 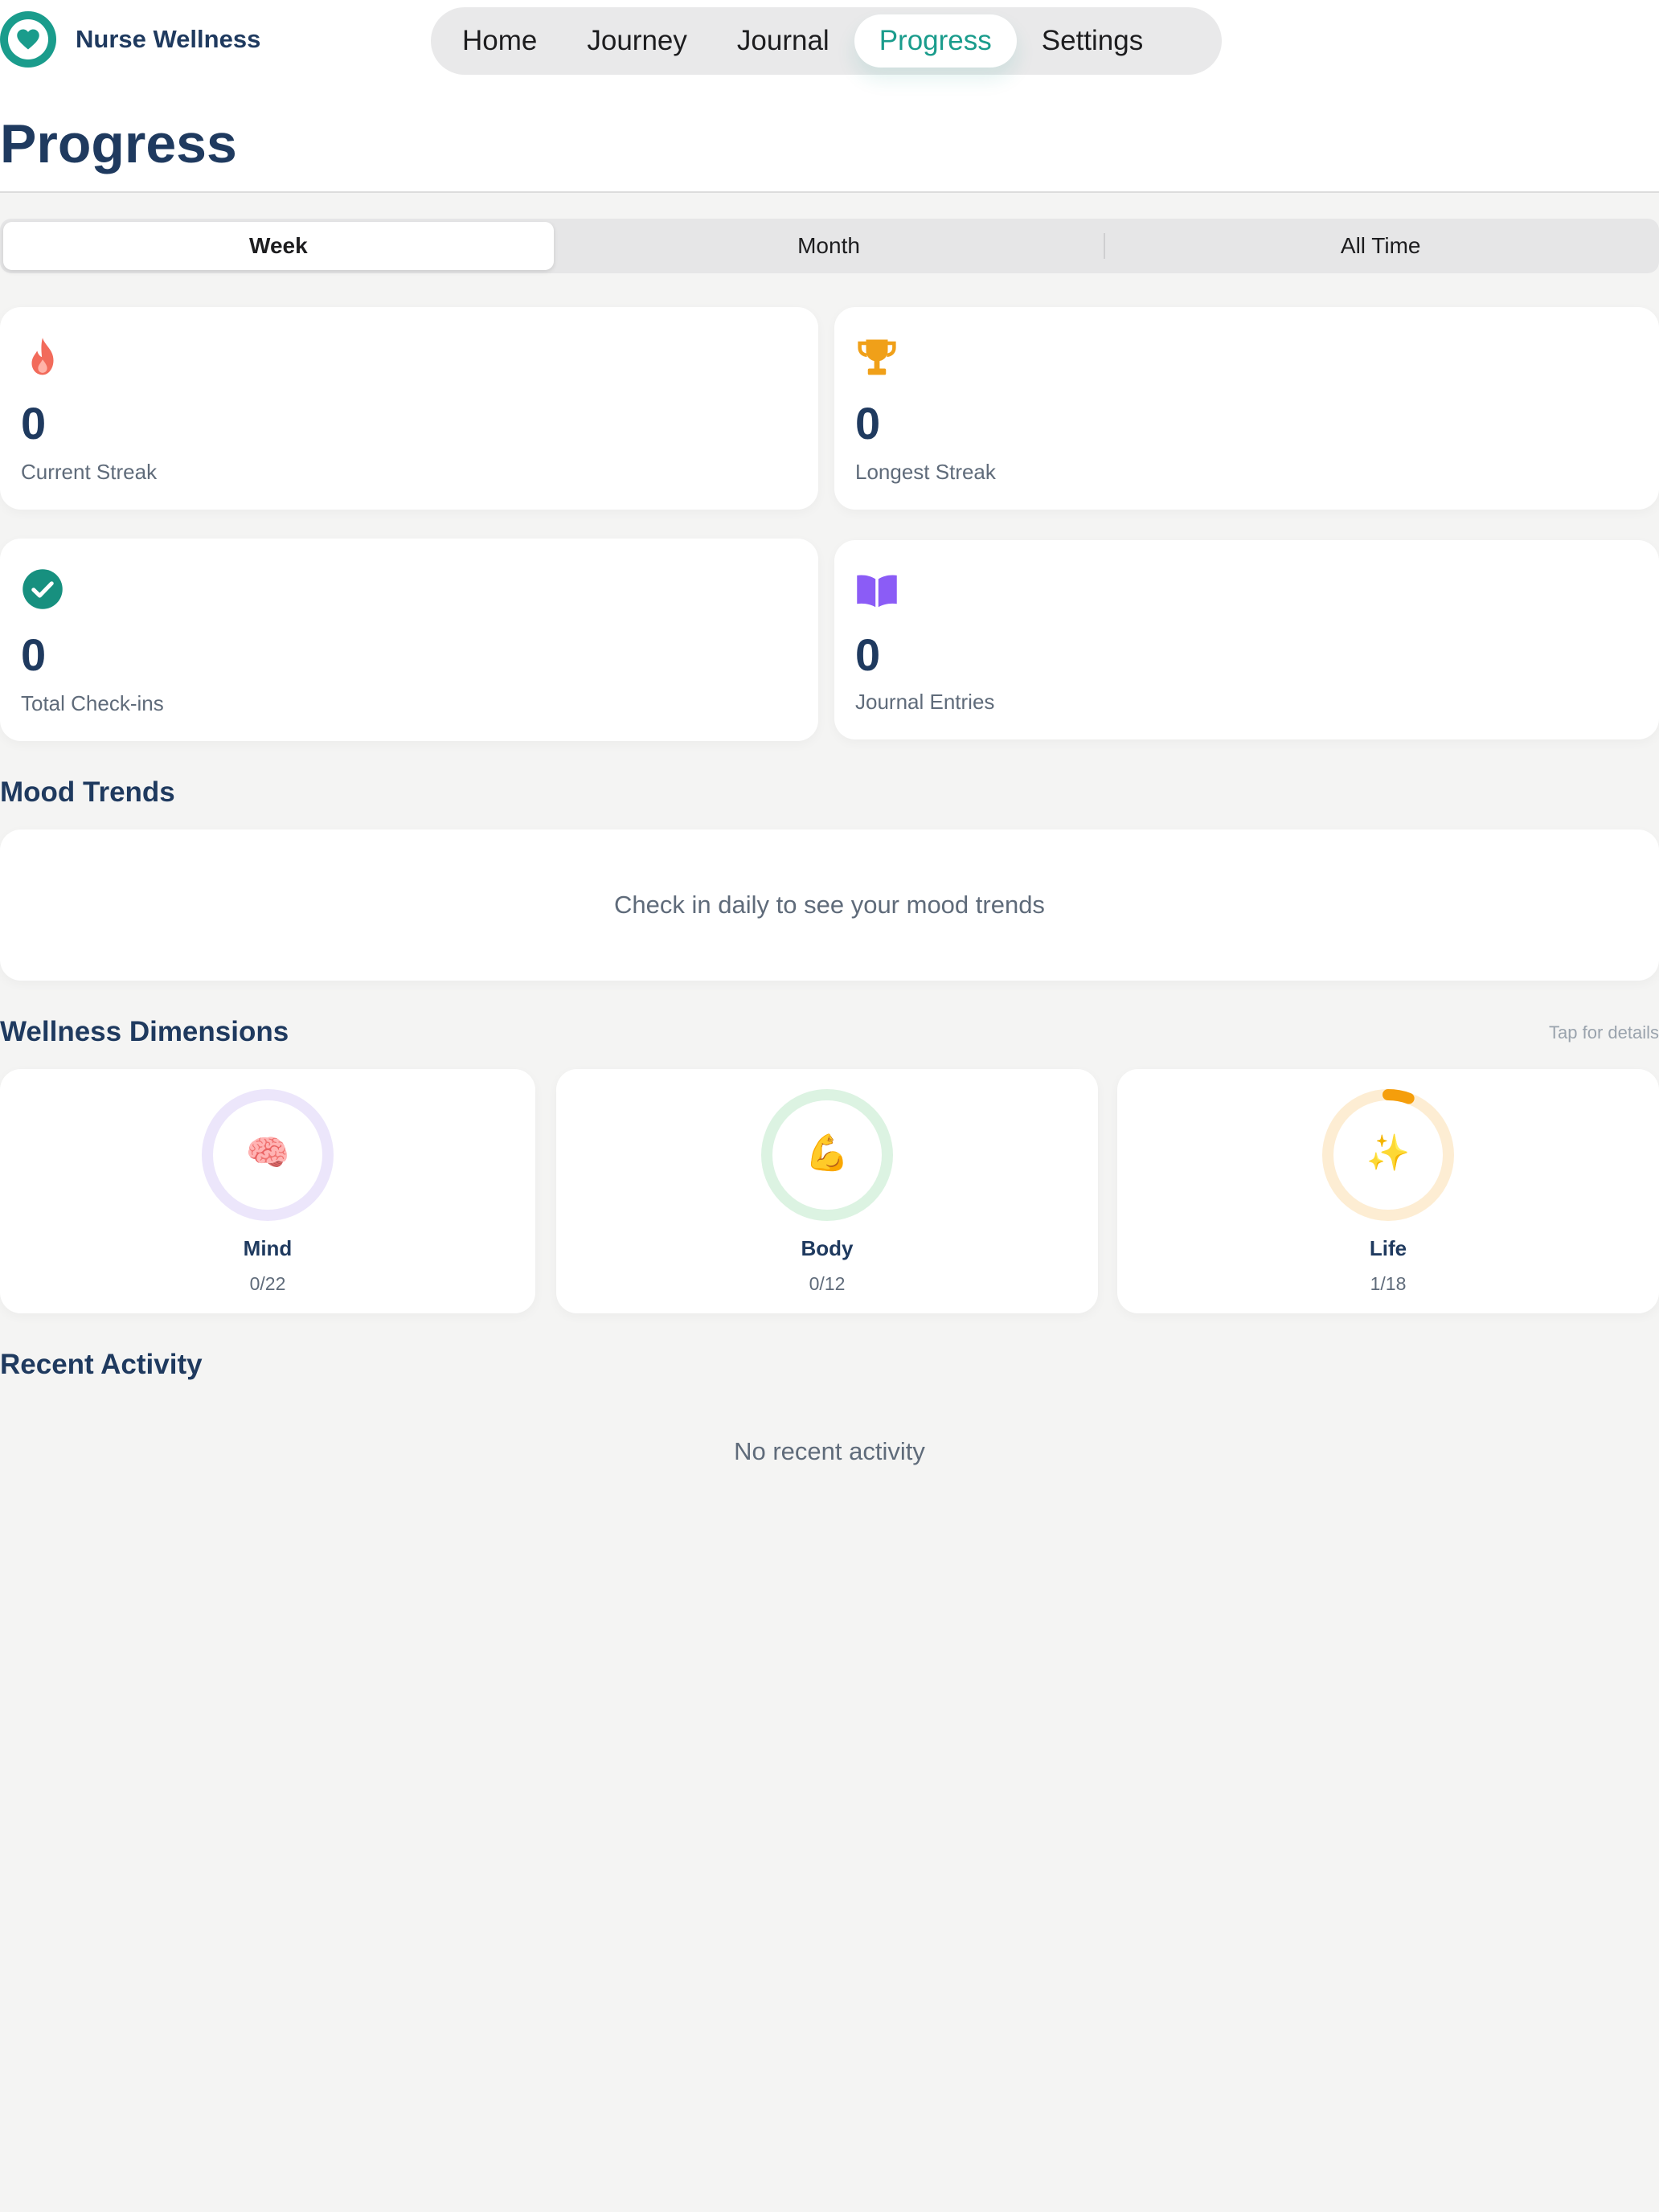 What do you see at coordinates (1388, 1191) in the screenshot?
I see `dimension-card-life: ✨ Life 1/18` at bounding box center [1388, 1191].